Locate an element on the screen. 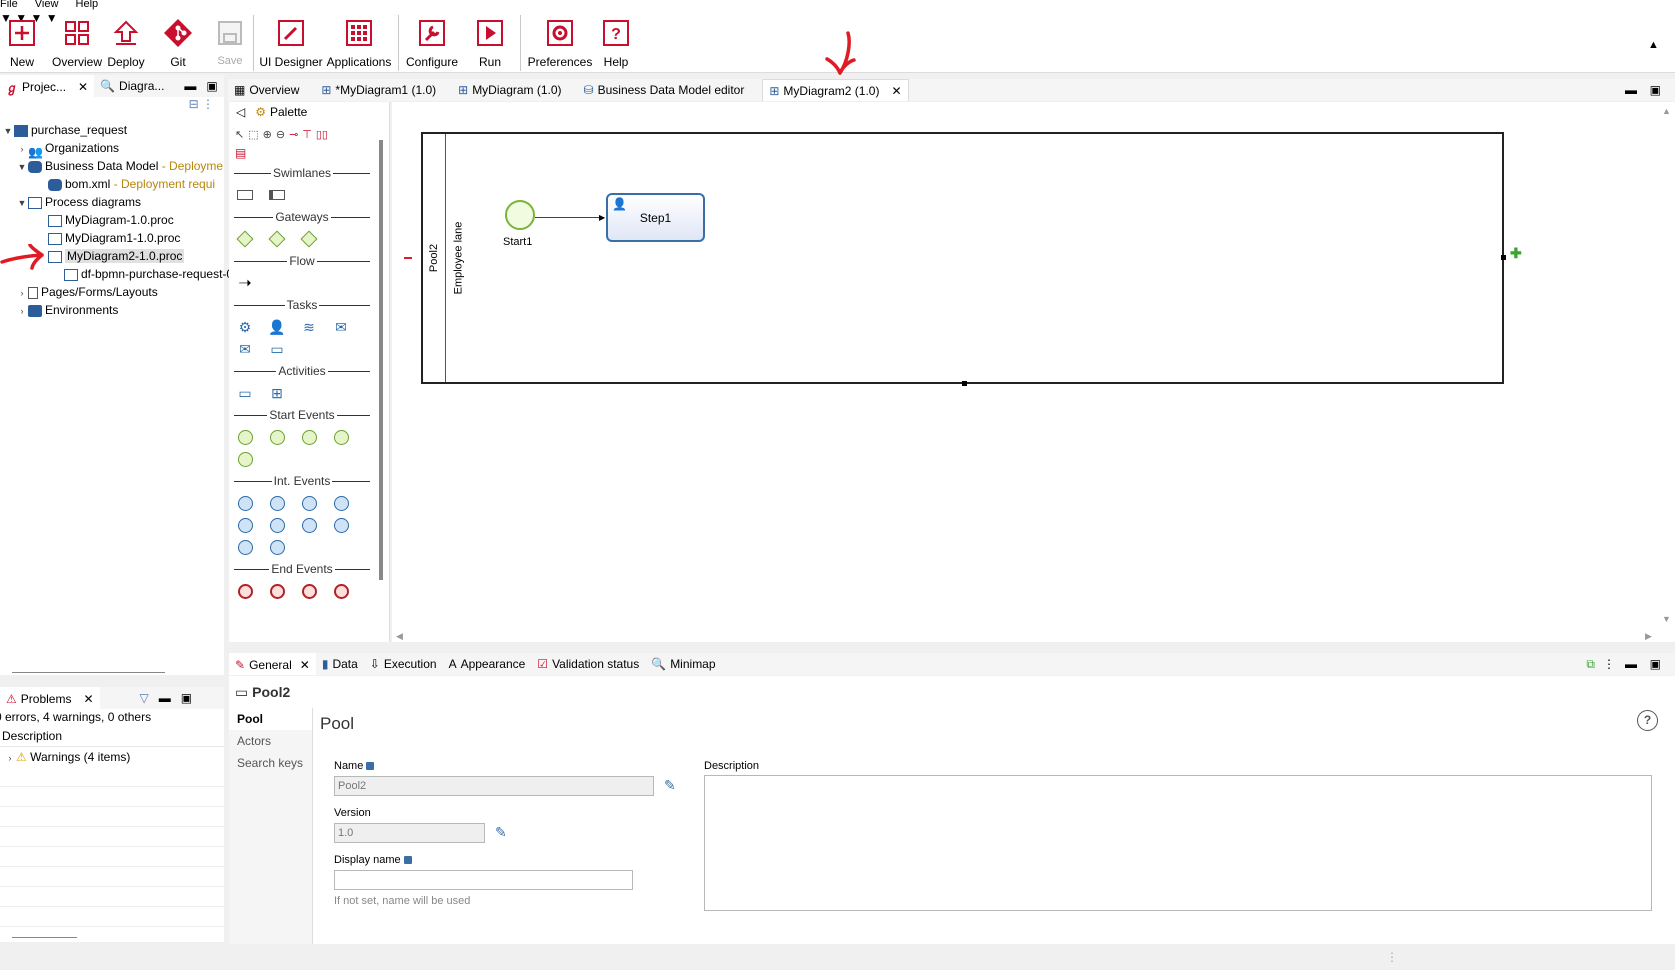  pool-label-area: Pool2 is located at coordinates (434, 258).